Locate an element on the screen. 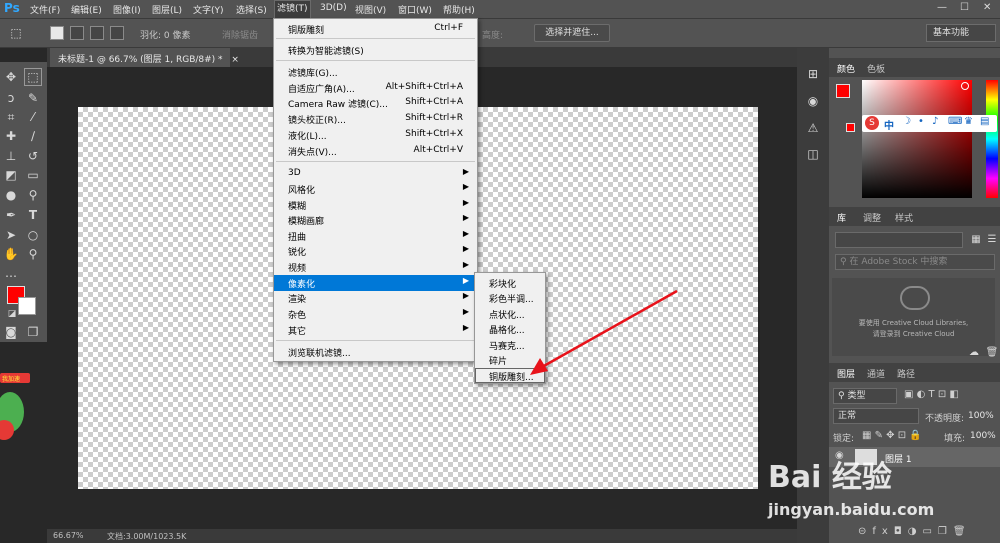  moon-icon: ☽ is located at coordinates (906, 121).